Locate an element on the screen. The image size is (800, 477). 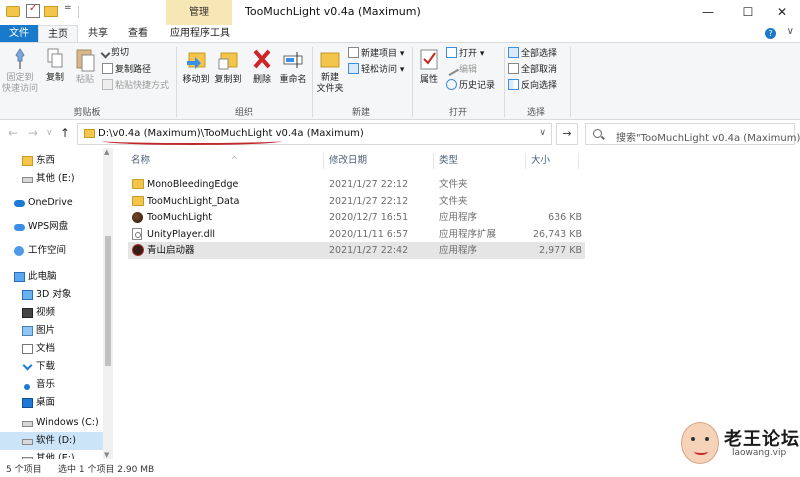
file-name: UnityPlayer.dll is located at coordinates (181, 234).